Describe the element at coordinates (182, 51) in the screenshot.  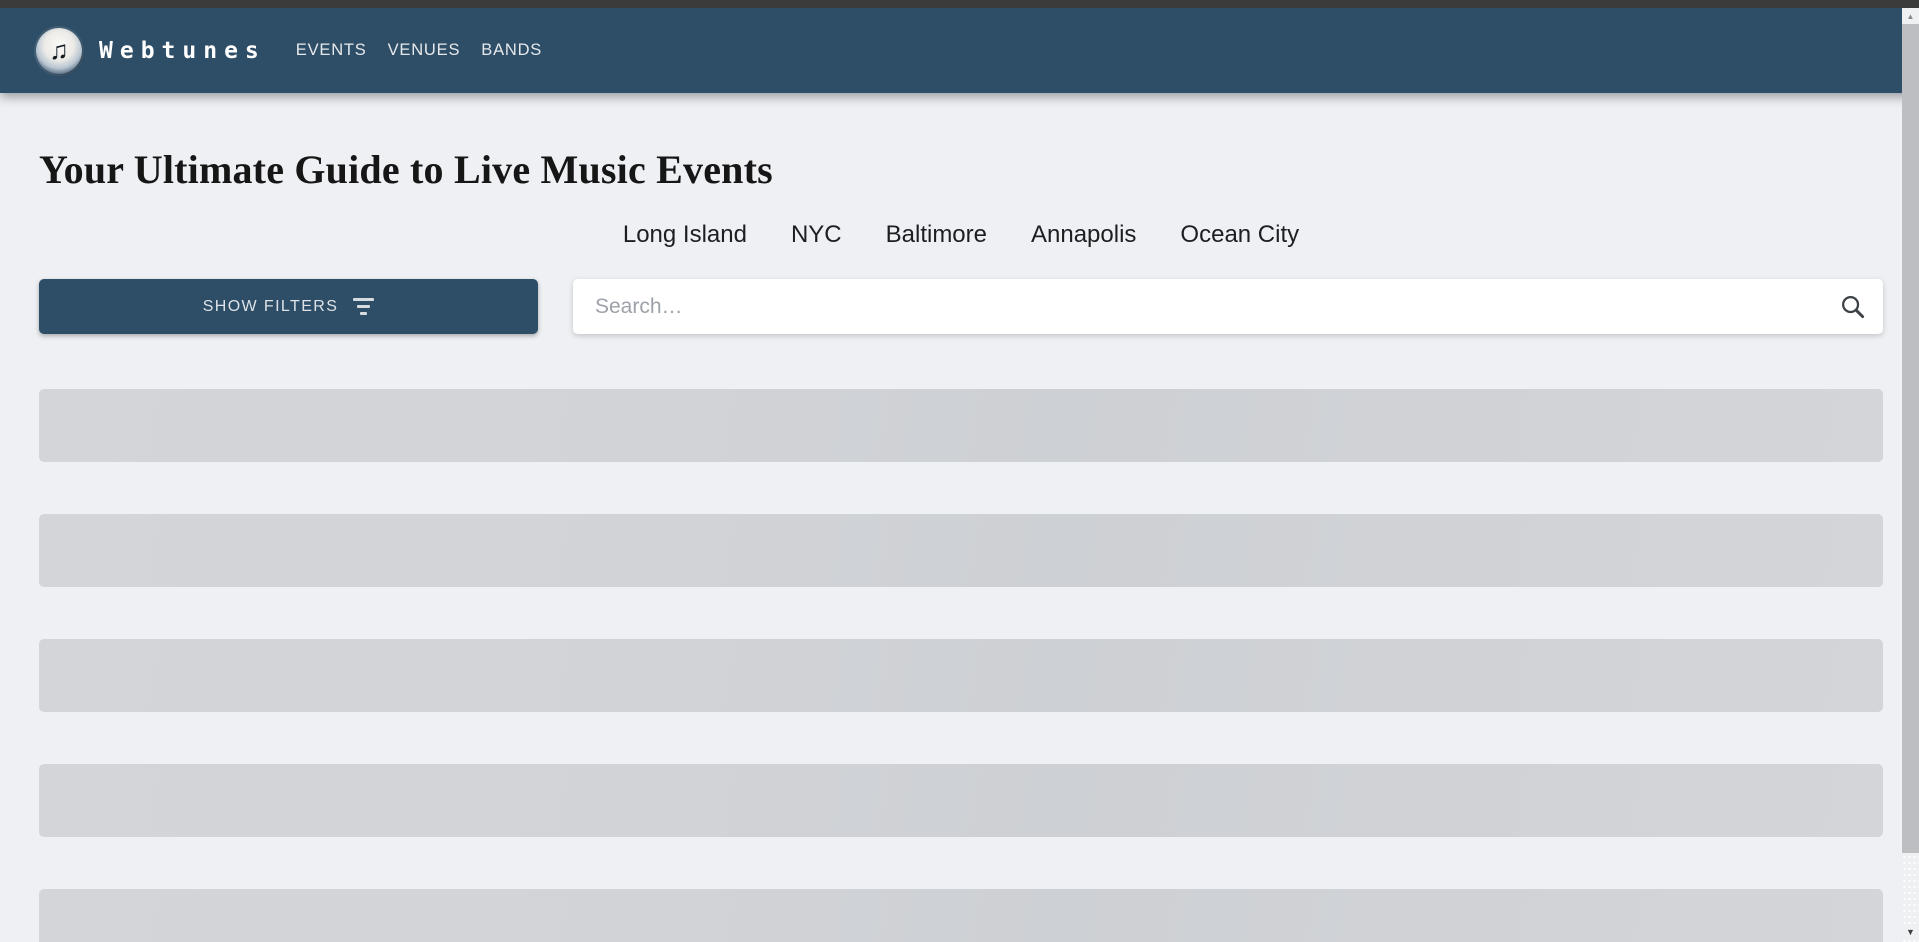
I see `brand-title: Webtunes` at that location.